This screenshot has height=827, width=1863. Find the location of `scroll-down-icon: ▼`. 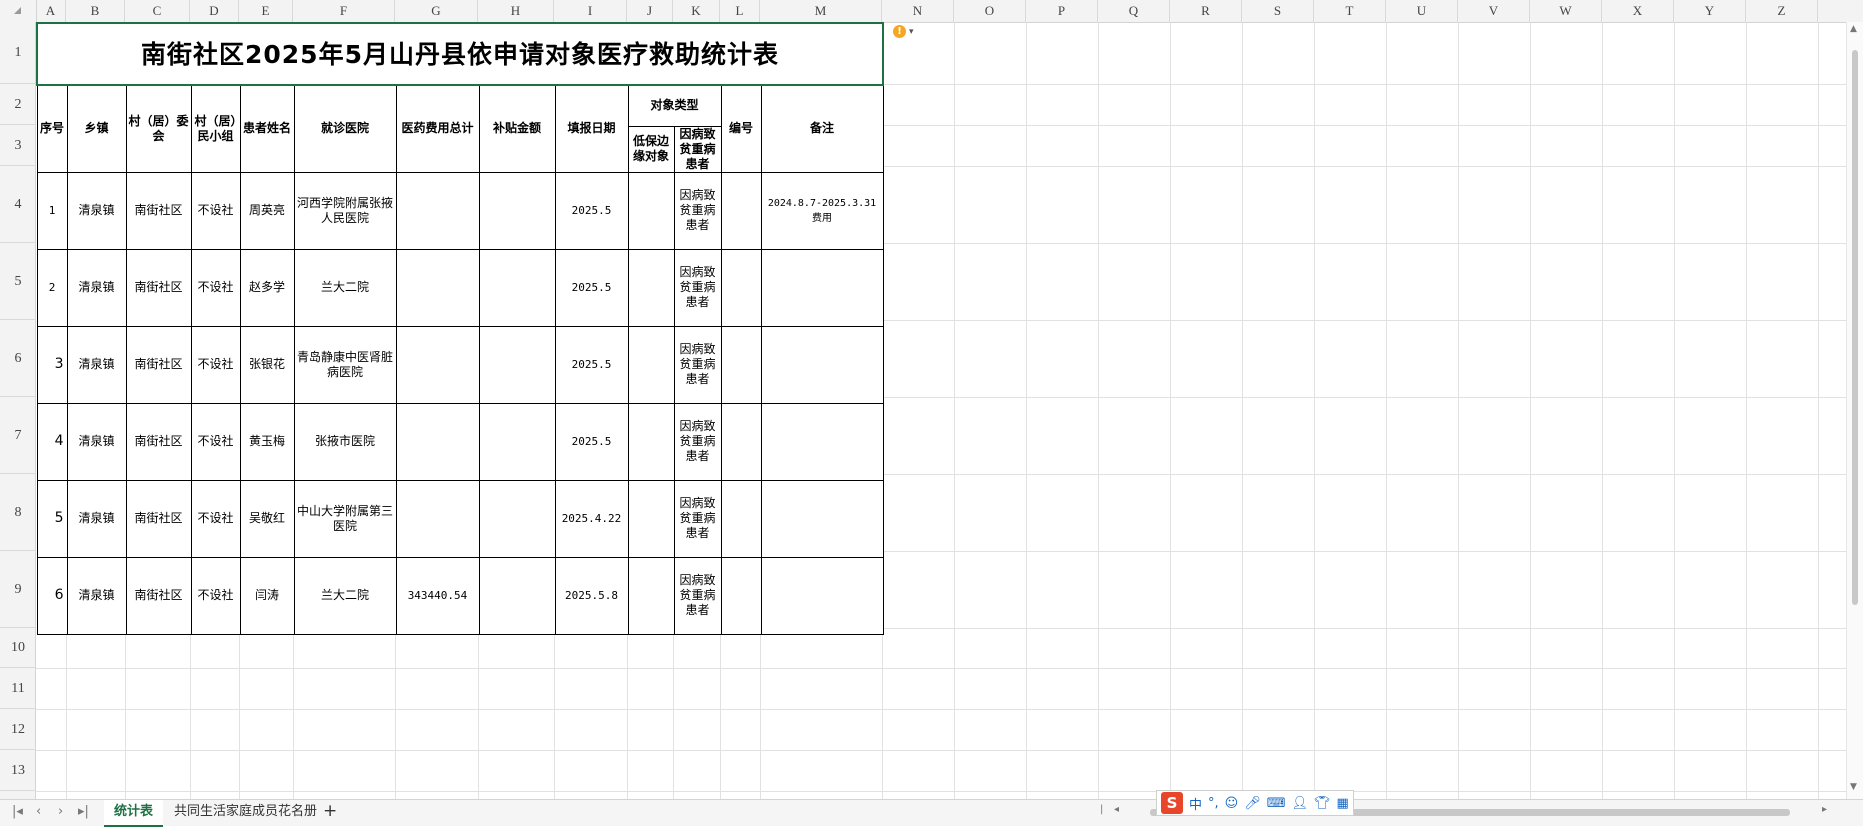

scroll-down-icon: ▼ is located at coordinates (1853, 787).